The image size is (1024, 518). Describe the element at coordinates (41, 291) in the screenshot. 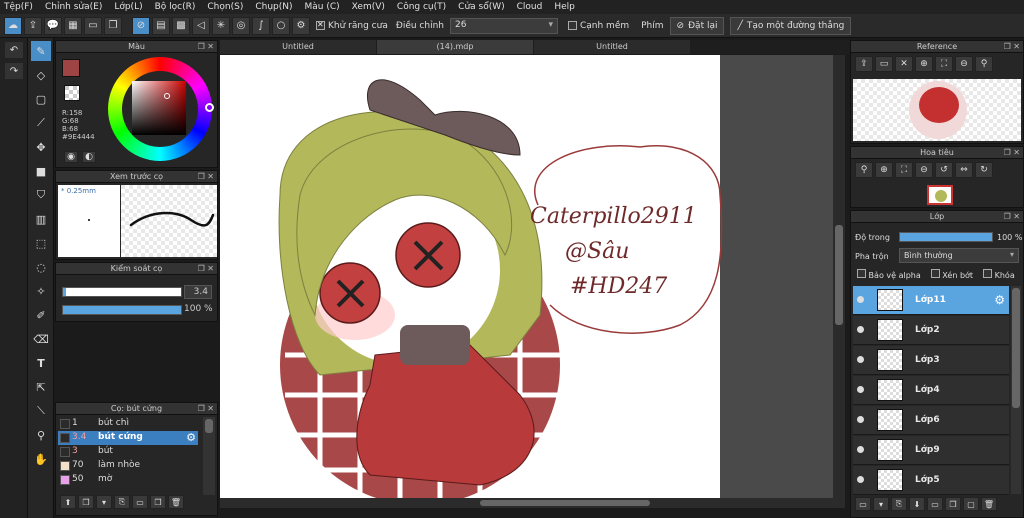

I see `magic-wand-tool-icon: ✧` at that location.